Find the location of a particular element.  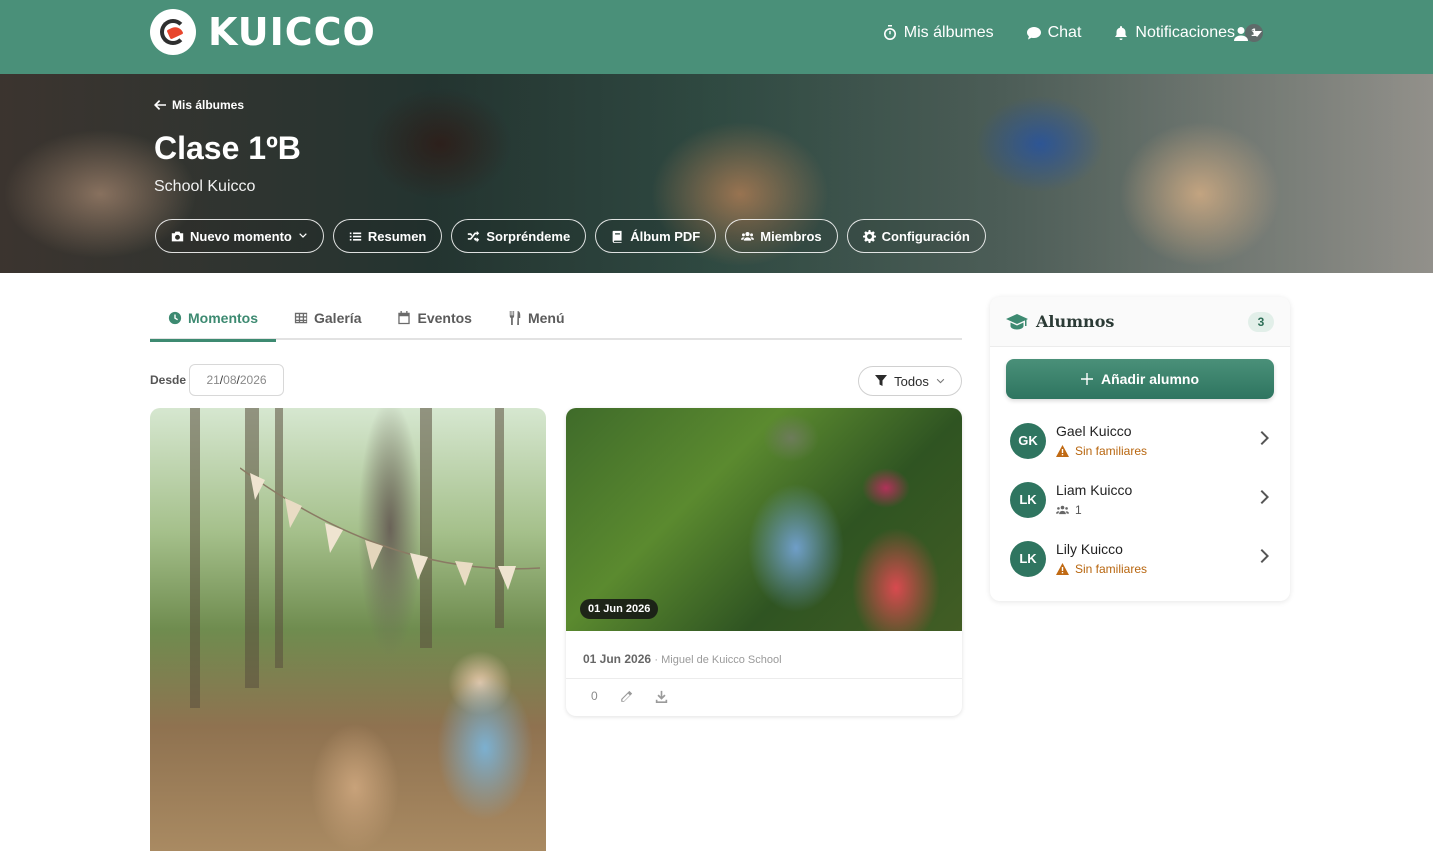

members-label: Miembros is located at coordinates (791, 236).